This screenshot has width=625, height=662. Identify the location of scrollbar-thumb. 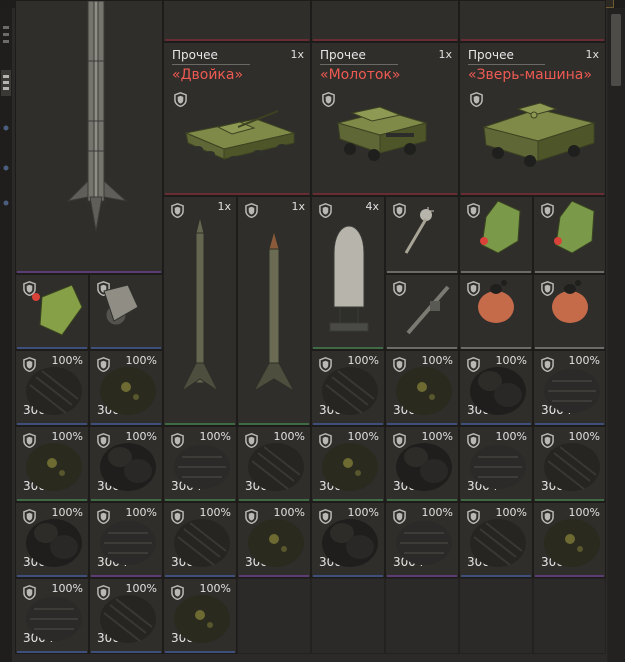
(616, 50).